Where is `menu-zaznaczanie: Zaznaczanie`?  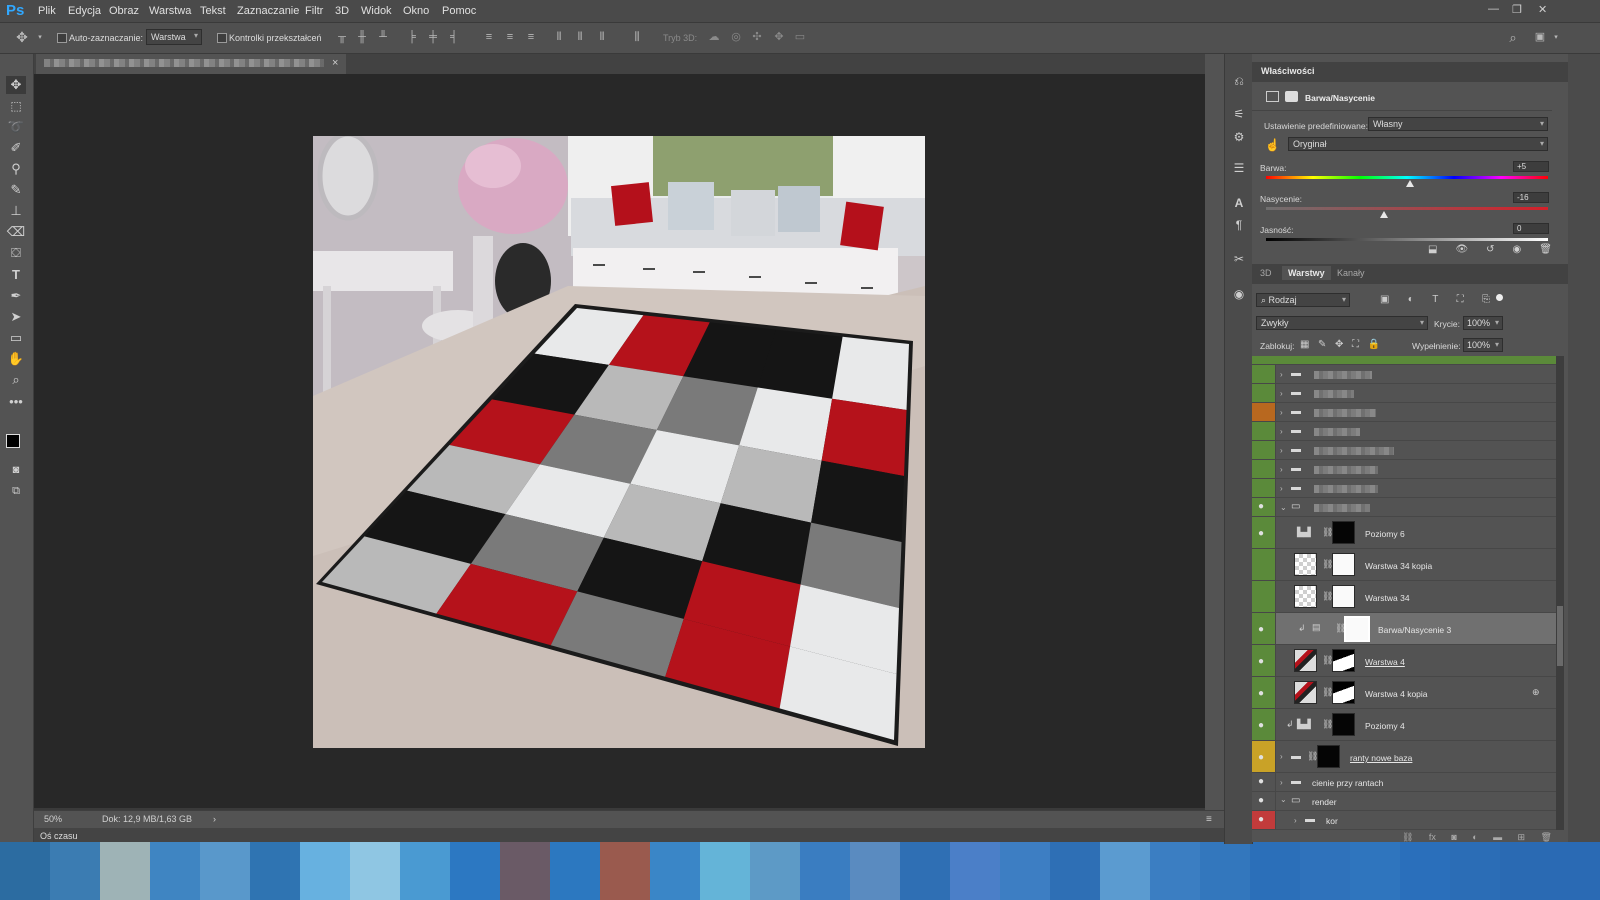 menu-zaznaczanie: Zaznaczanie is located at coordinates (268, 11).